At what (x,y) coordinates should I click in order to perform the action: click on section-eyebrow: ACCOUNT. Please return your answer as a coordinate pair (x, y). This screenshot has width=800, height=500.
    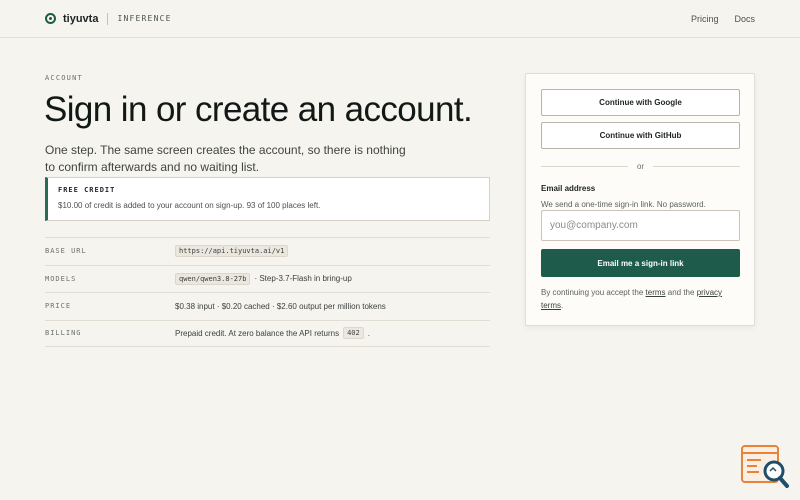
    Looking at the image, I should click on (64, 78).